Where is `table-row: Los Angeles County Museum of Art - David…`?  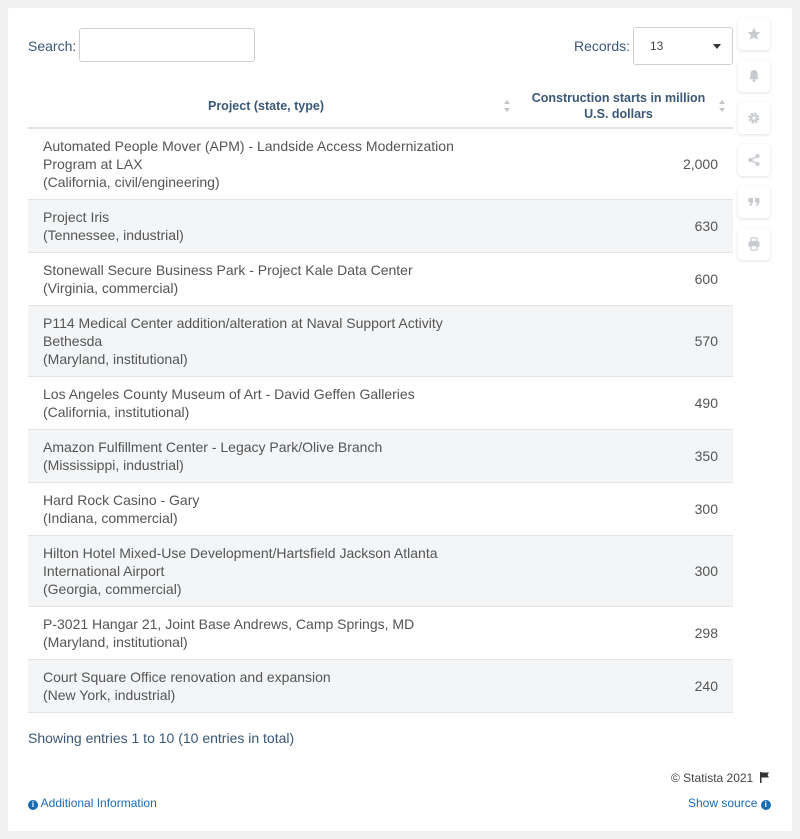 table-row: Los Angeles County Museum of Art - David… is located at coordinates (380, 403).